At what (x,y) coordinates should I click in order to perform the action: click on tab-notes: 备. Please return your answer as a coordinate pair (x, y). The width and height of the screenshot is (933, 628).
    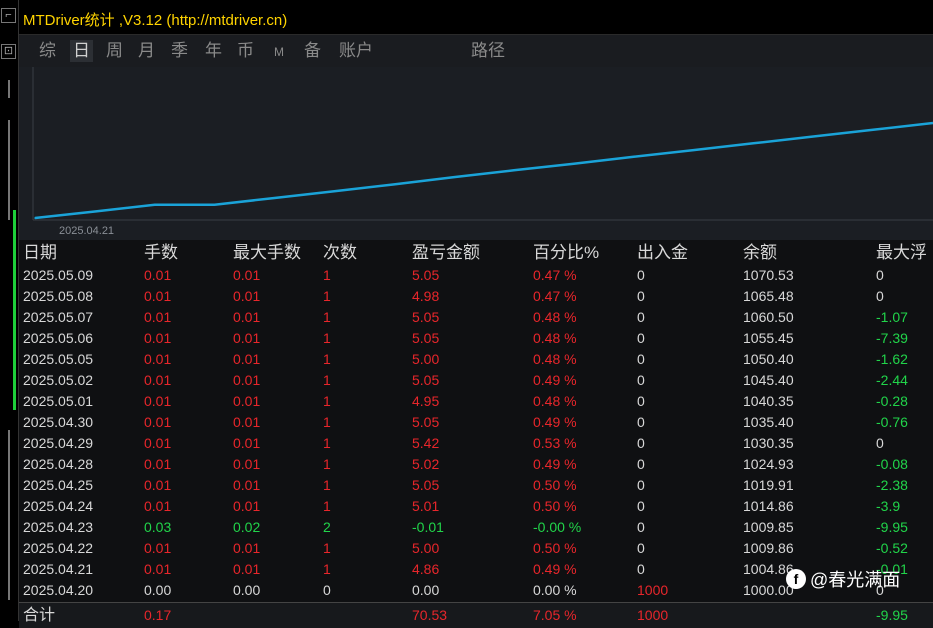
    Looking at the image, I should click on (312, 51).